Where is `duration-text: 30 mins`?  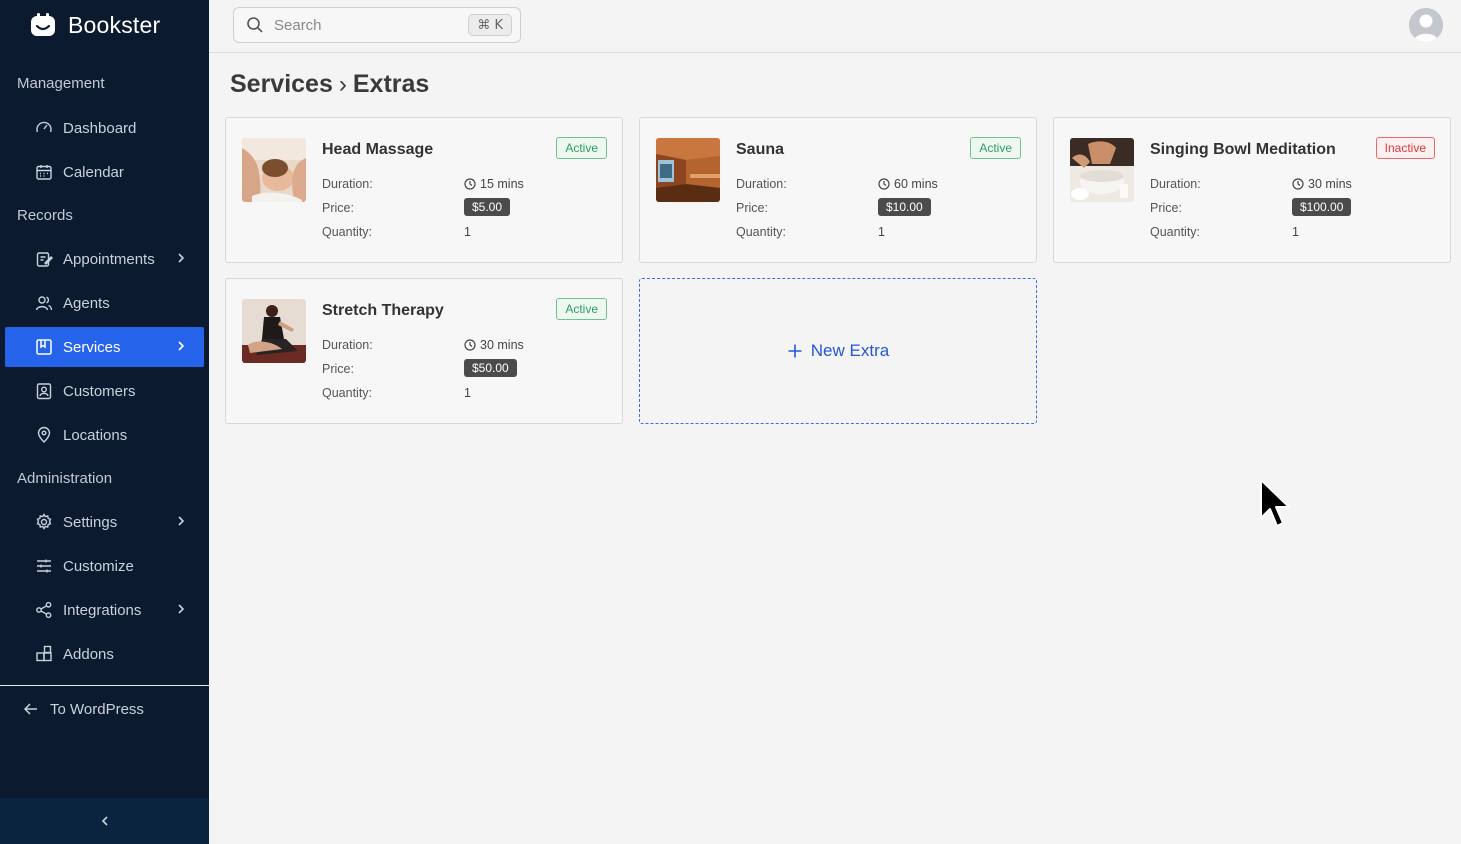 duration-text: 30 mins is located at coordinates (502, 345).